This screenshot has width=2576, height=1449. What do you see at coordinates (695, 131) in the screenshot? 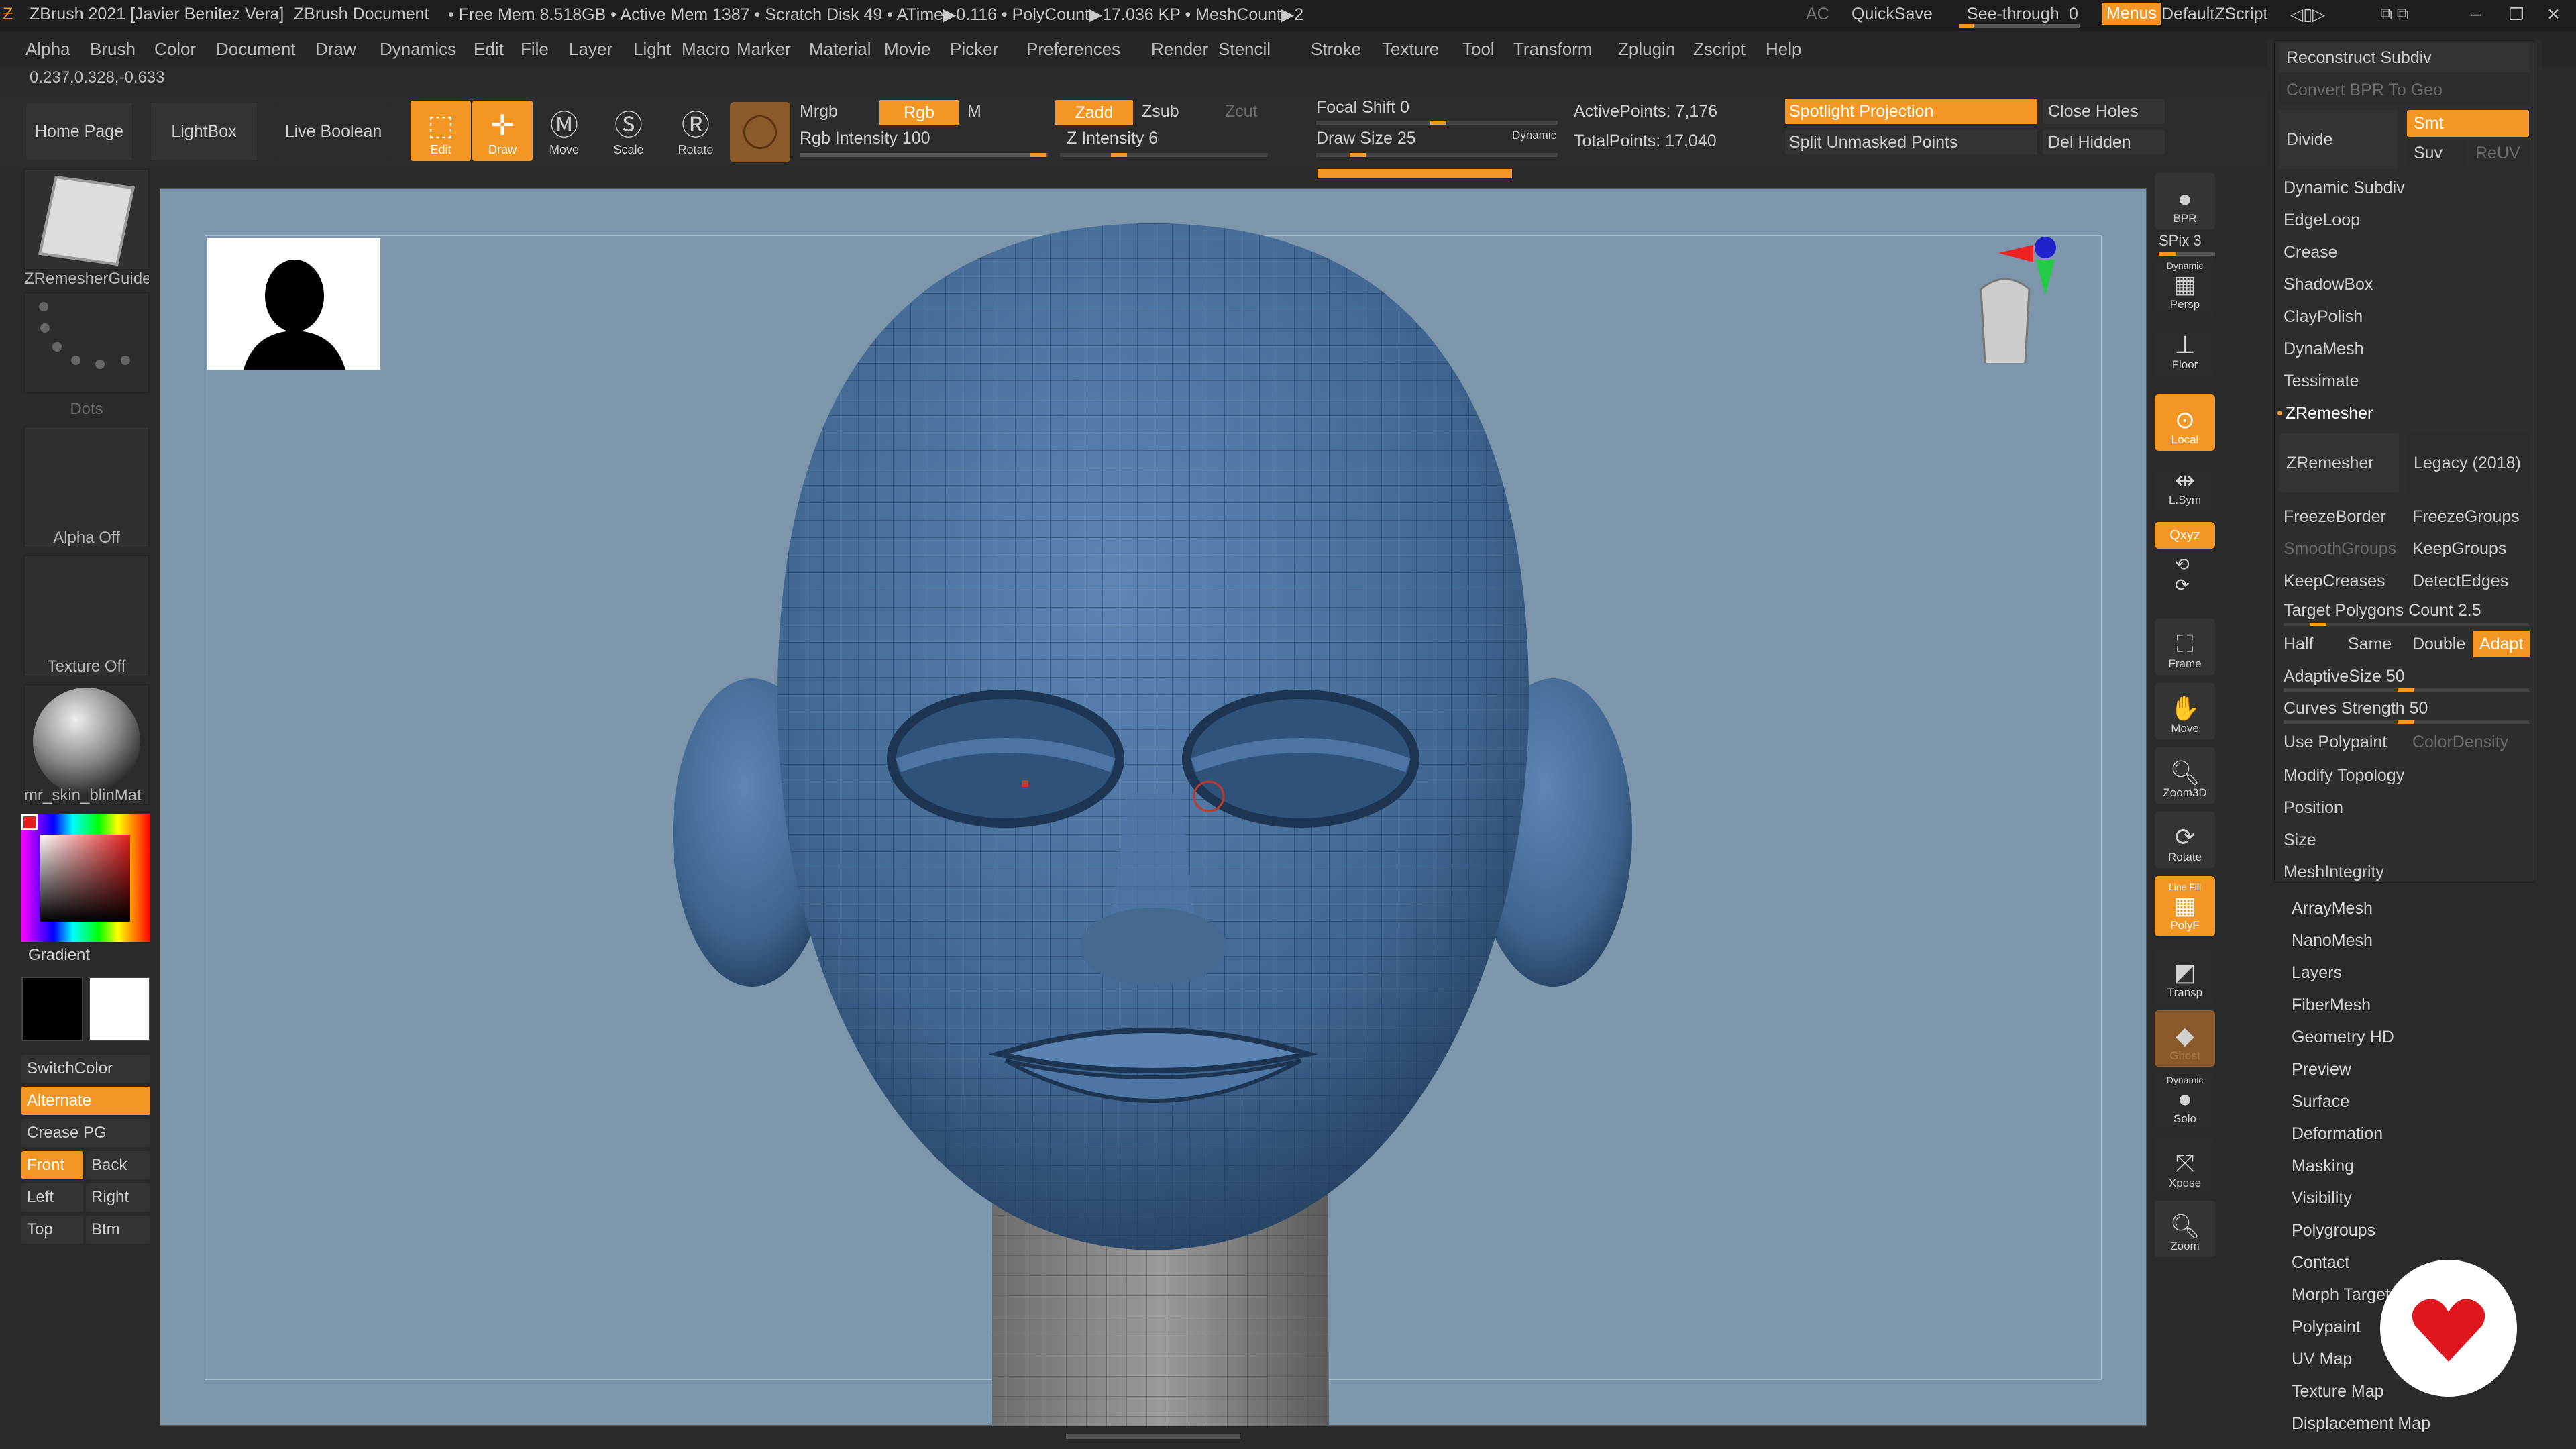
I see `rotate-tool: Ⓡ Rotate` at bounding box center [695, 131].